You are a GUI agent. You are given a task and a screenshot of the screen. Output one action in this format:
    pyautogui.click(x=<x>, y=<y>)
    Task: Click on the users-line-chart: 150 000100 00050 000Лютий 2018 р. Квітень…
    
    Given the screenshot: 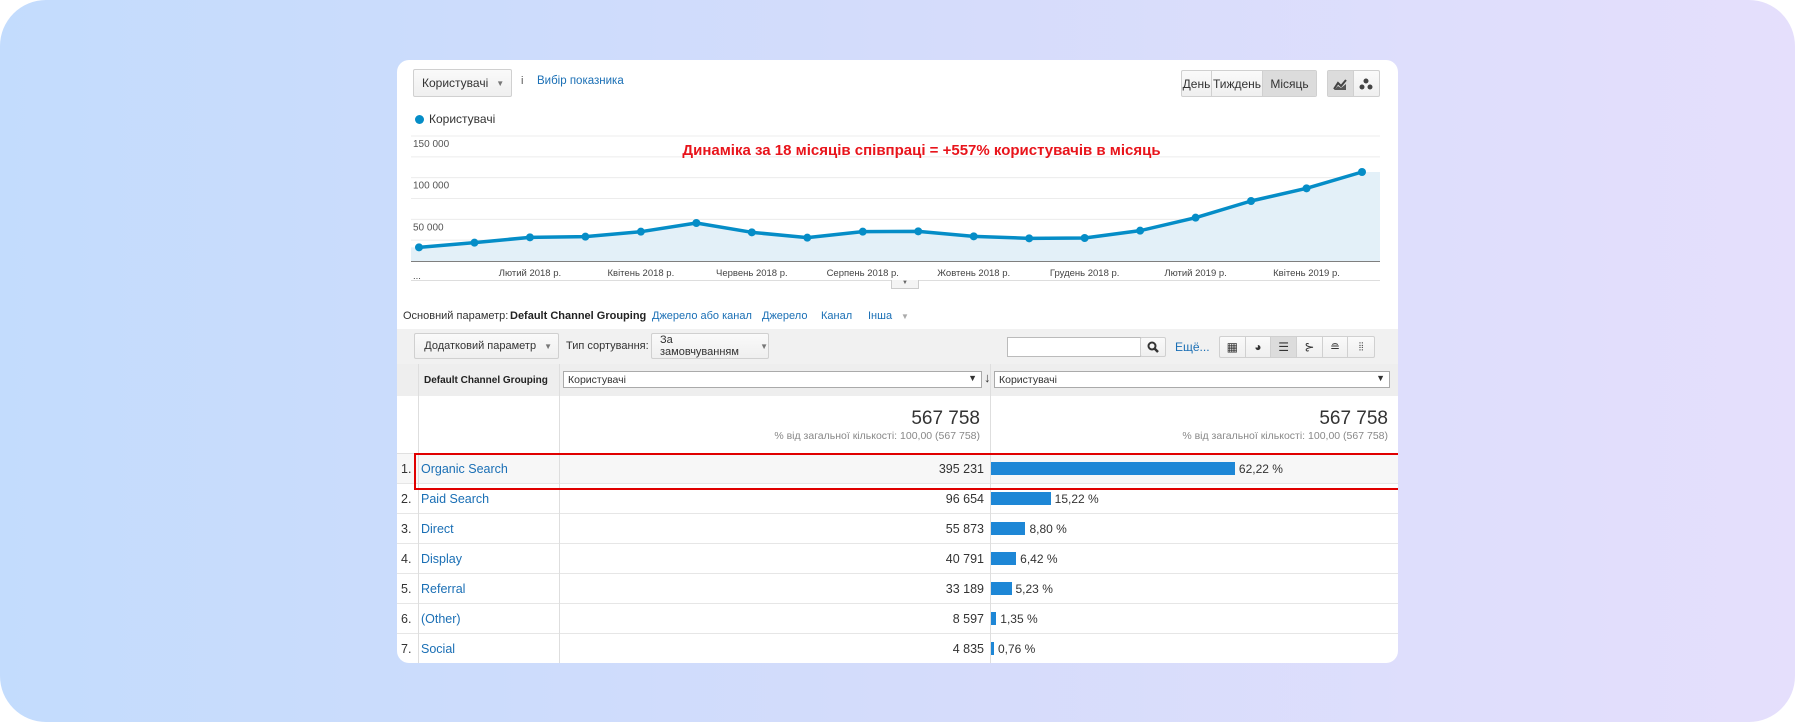 What is the action you would take?
    pyautogui.click(x=895, y=208)
    